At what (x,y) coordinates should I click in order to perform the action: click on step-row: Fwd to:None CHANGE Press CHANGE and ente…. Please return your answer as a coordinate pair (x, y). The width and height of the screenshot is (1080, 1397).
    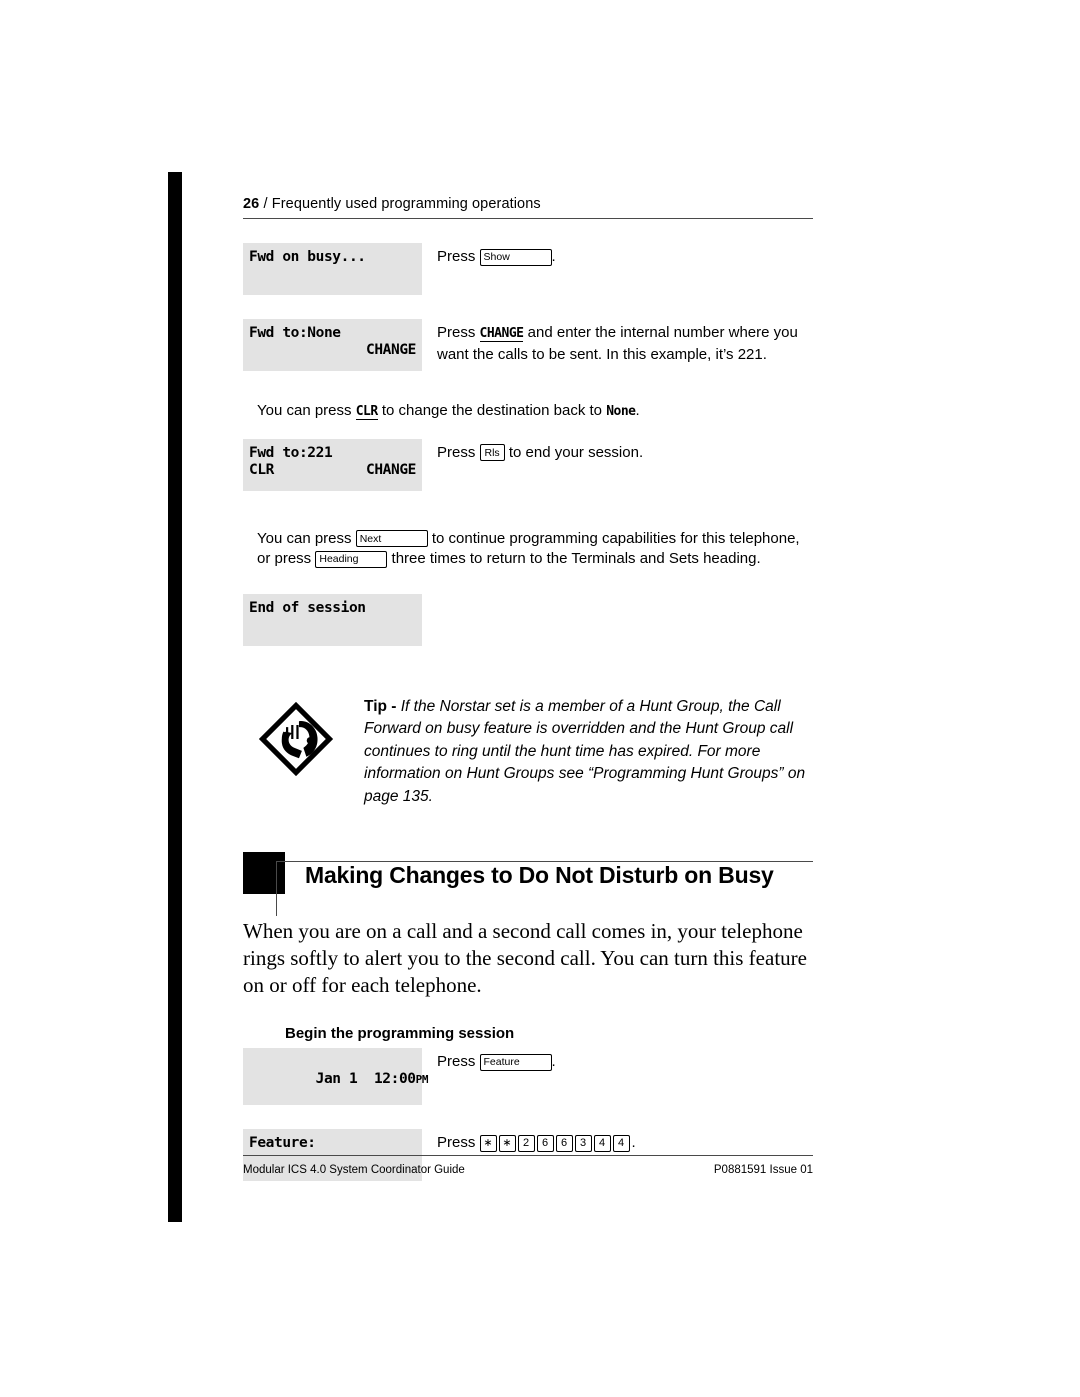
    Looking at the image, I should click on (528, 345).